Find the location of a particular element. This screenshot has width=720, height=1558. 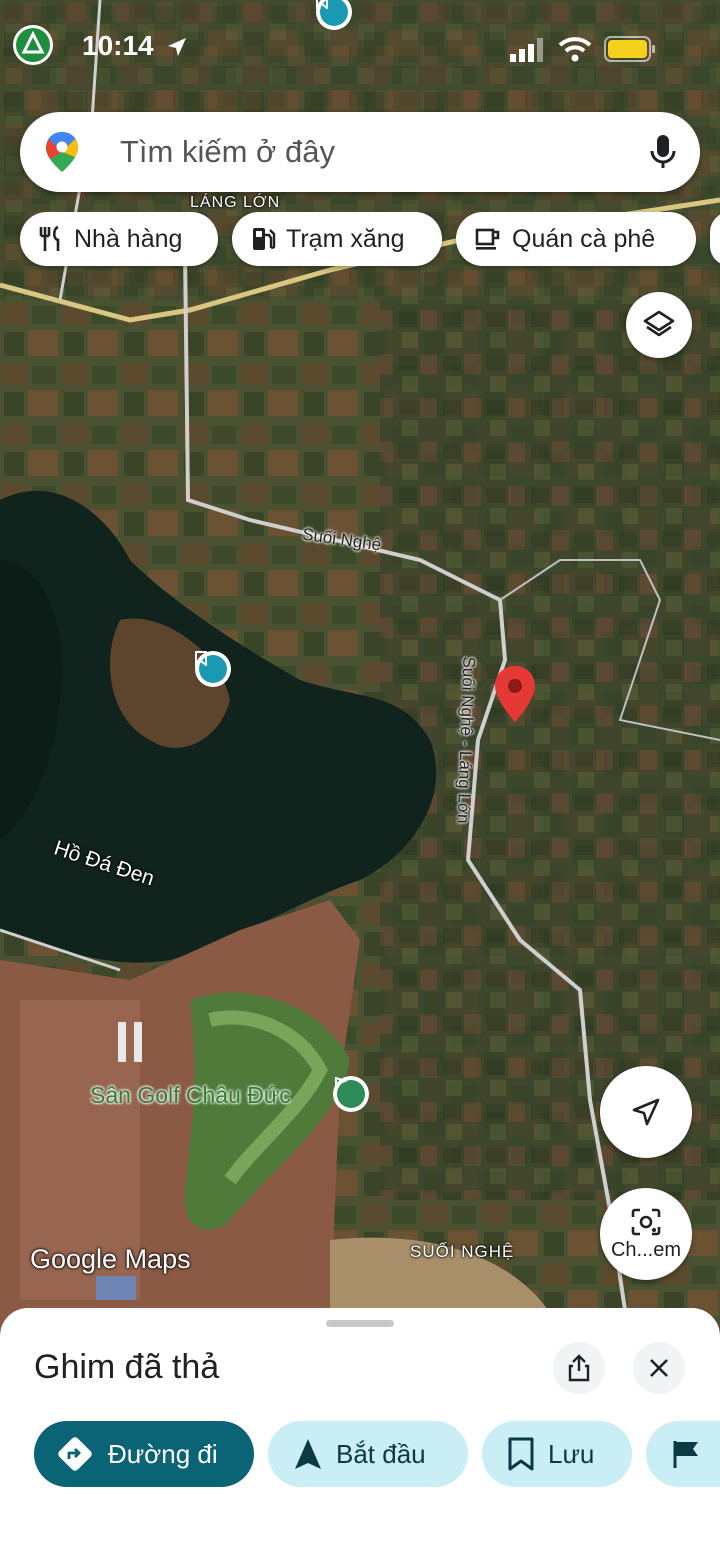

chip-cafes: Quán cà phê is located at coordinates (576, 239).